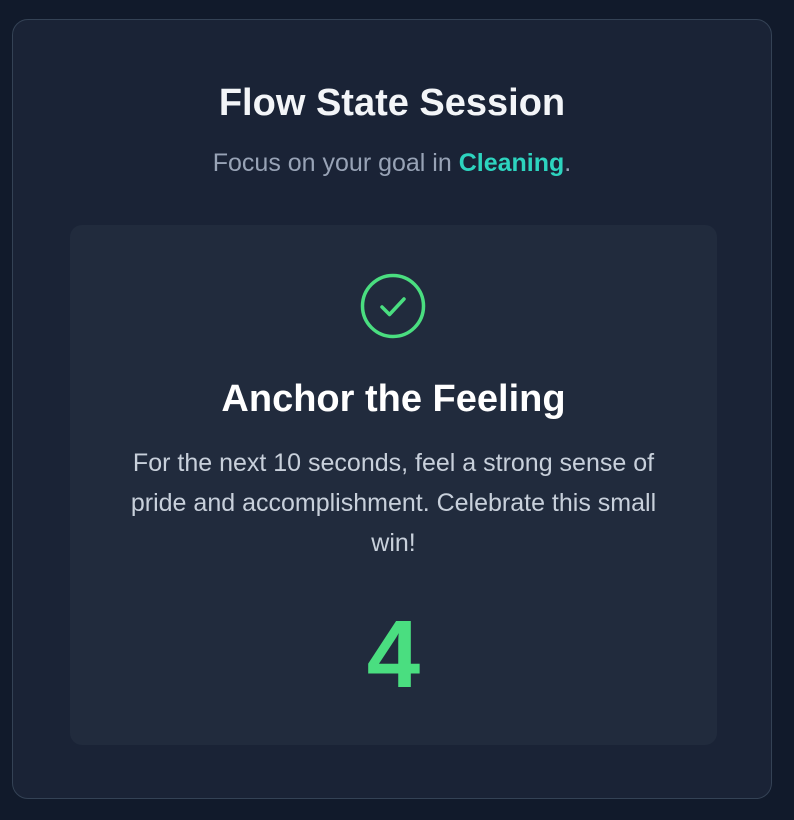 The height and width of the screenshot is (820, 794). Describe the element at coordinates (393, 306) in the screenshot. I see `check-circle-icon` at that location.